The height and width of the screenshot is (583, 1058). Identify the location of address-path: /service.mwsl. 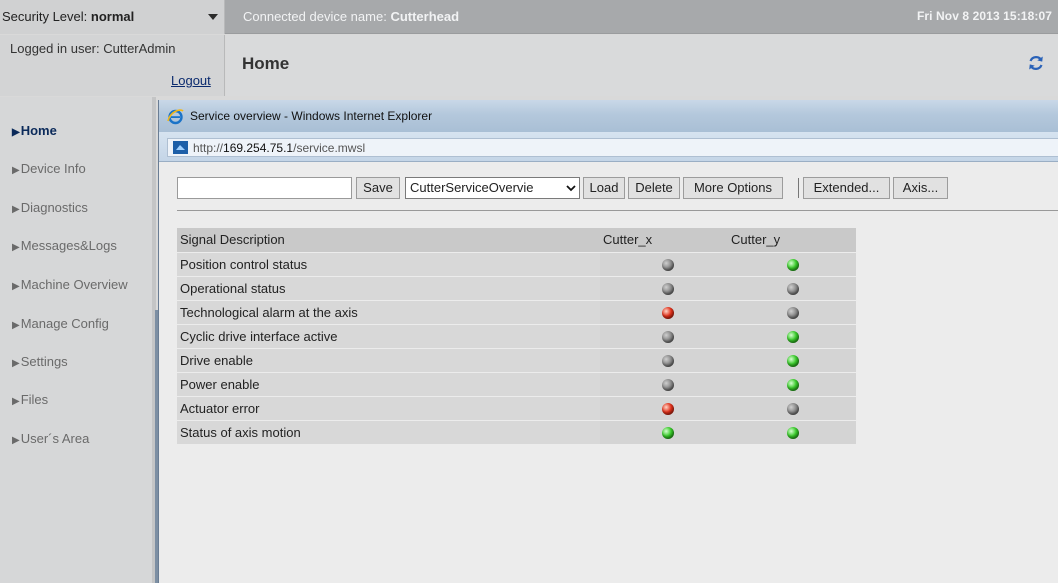
(329, 148).